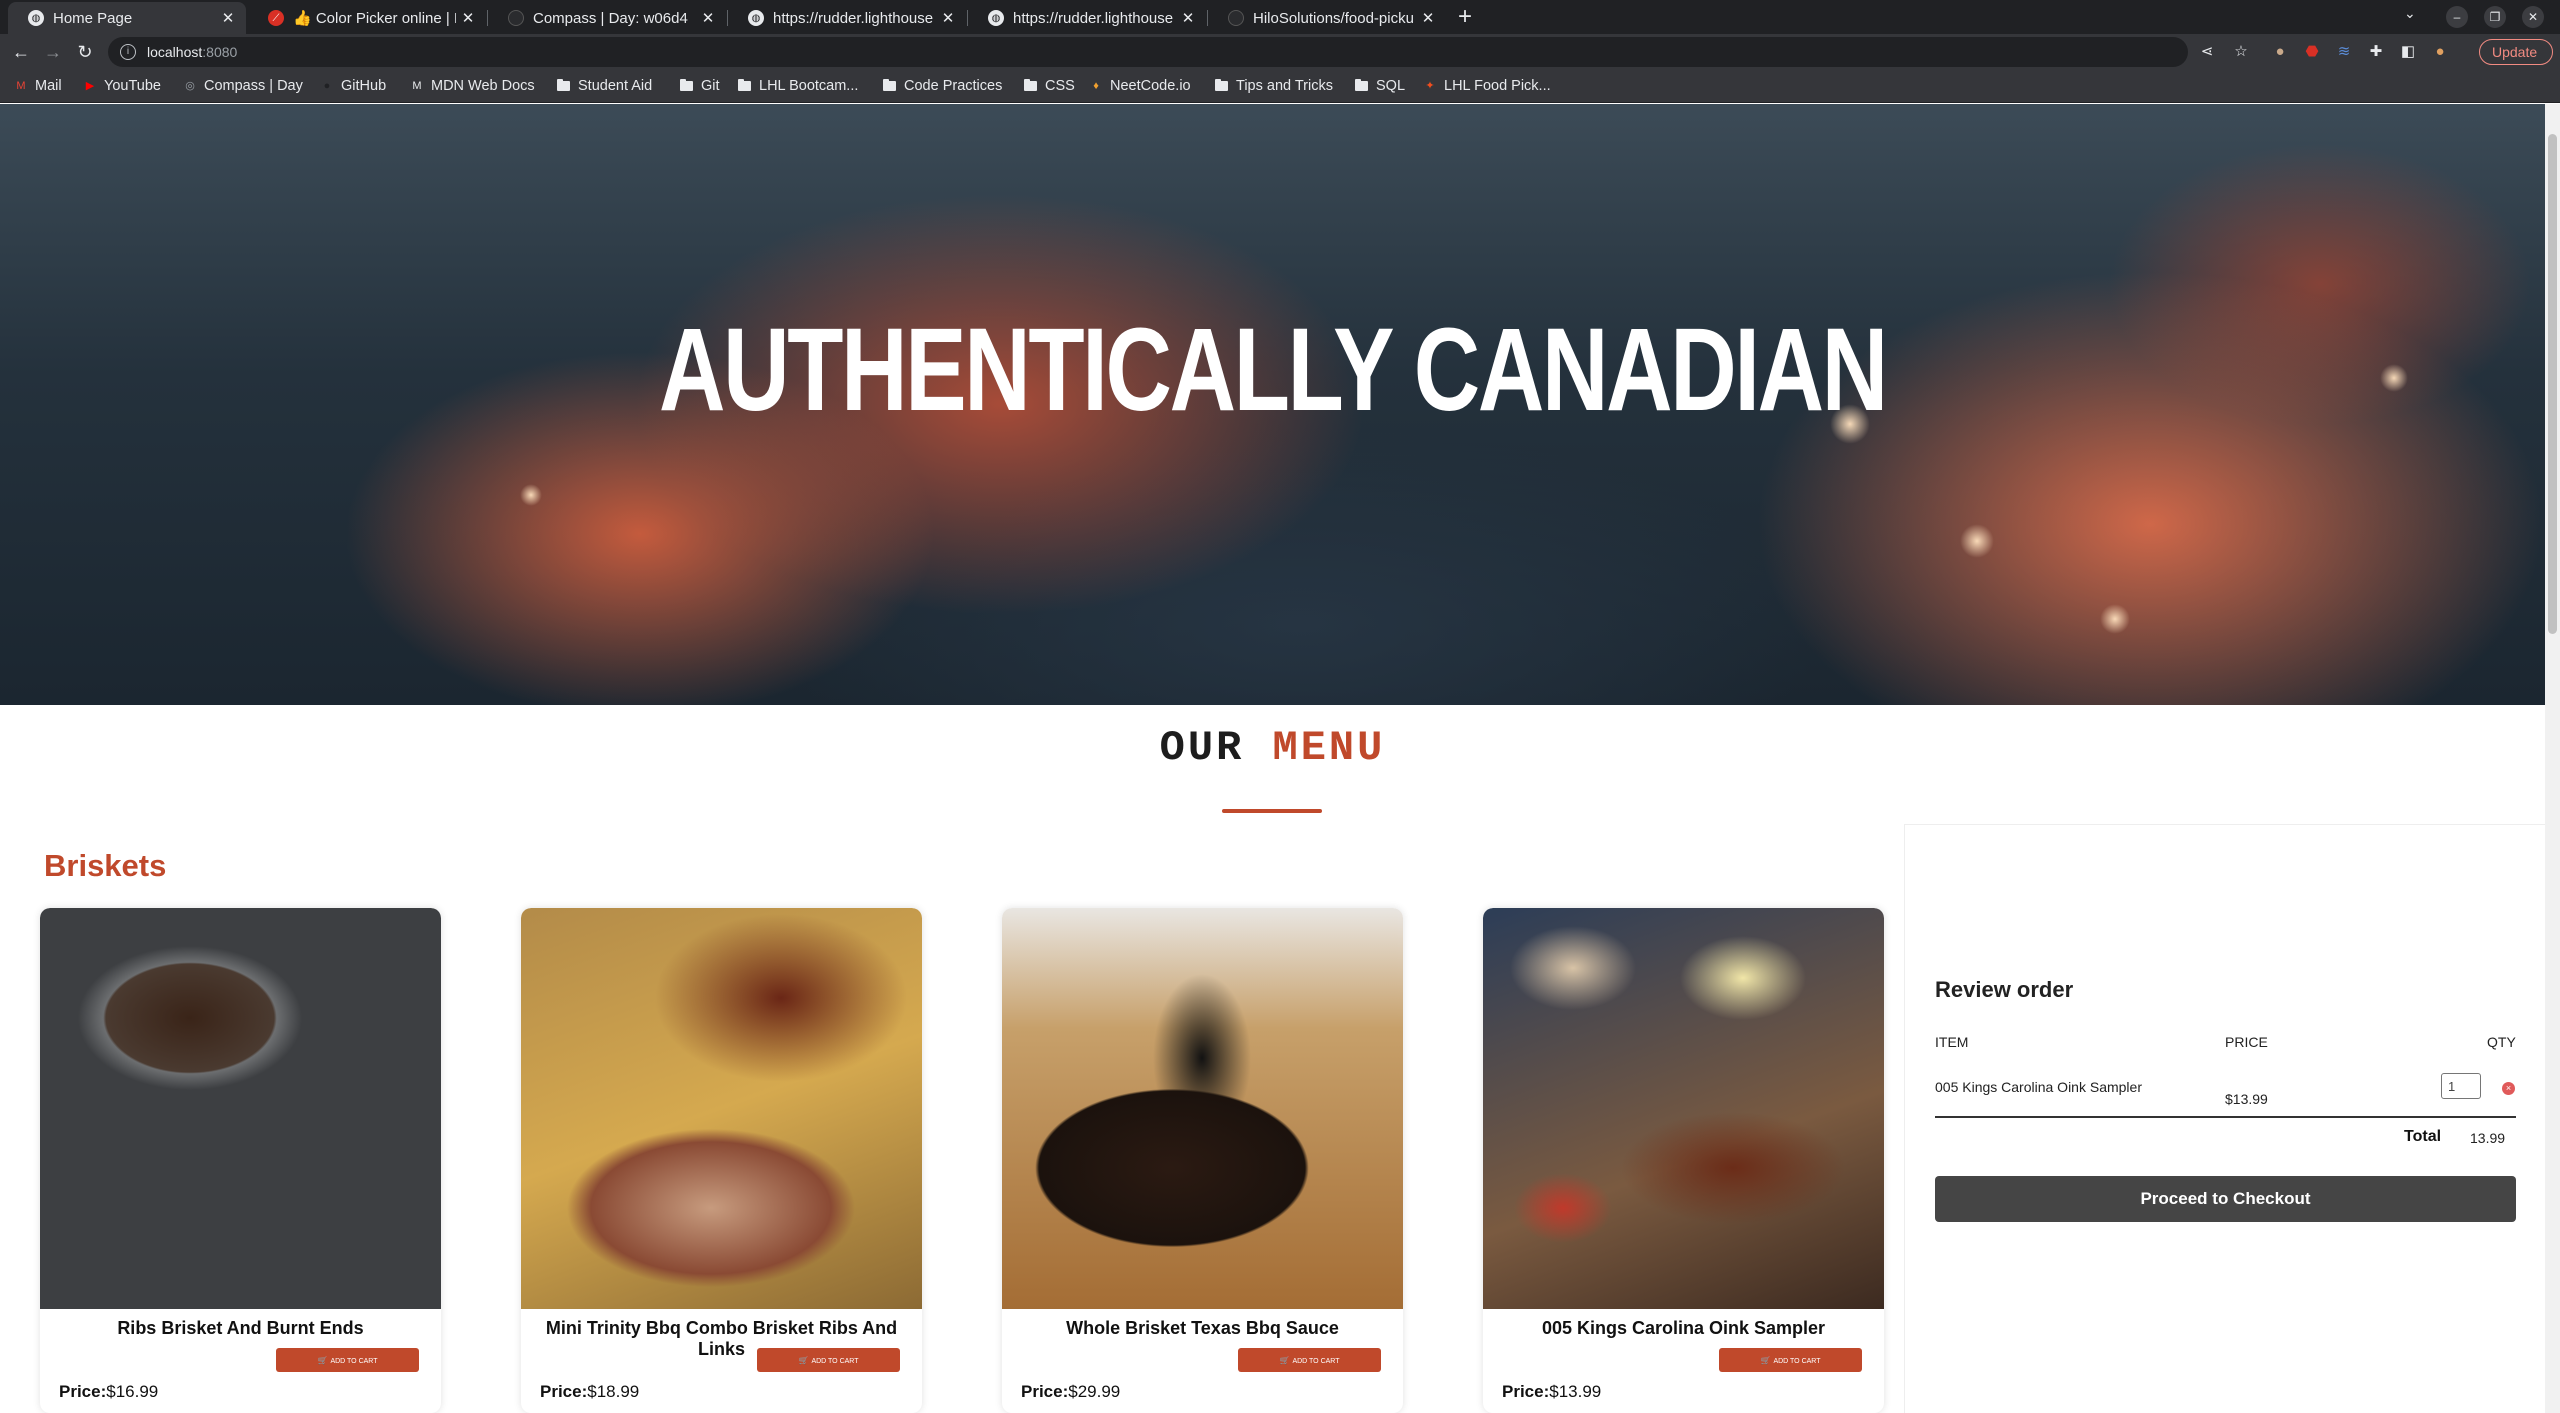 The width and height of the screenshot is (2560, 1413). What do you see at coordinates (615, 86) in the screenshot?
I see `bookmark-label: Student Aid` at bounding box center [615, 86].